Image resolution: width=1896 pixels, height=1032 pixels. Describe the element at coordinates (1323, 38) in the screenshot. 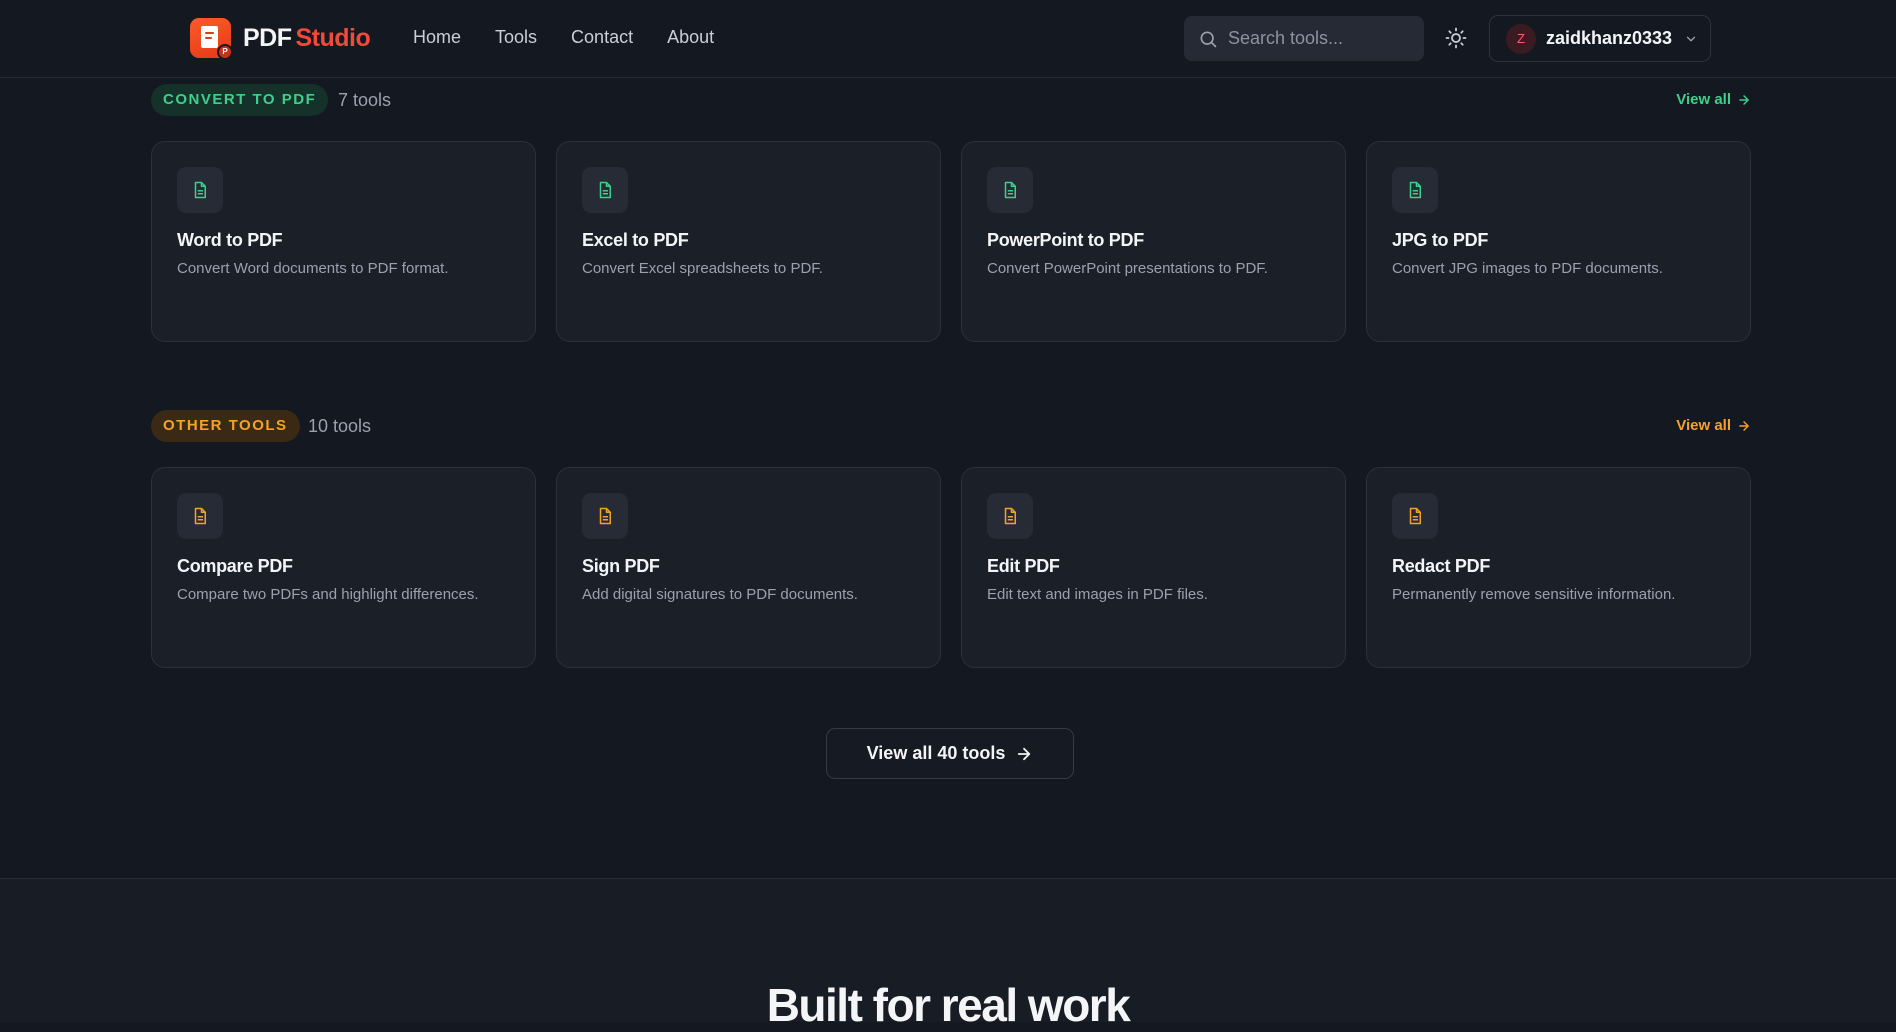

I see `search-input` at that location.